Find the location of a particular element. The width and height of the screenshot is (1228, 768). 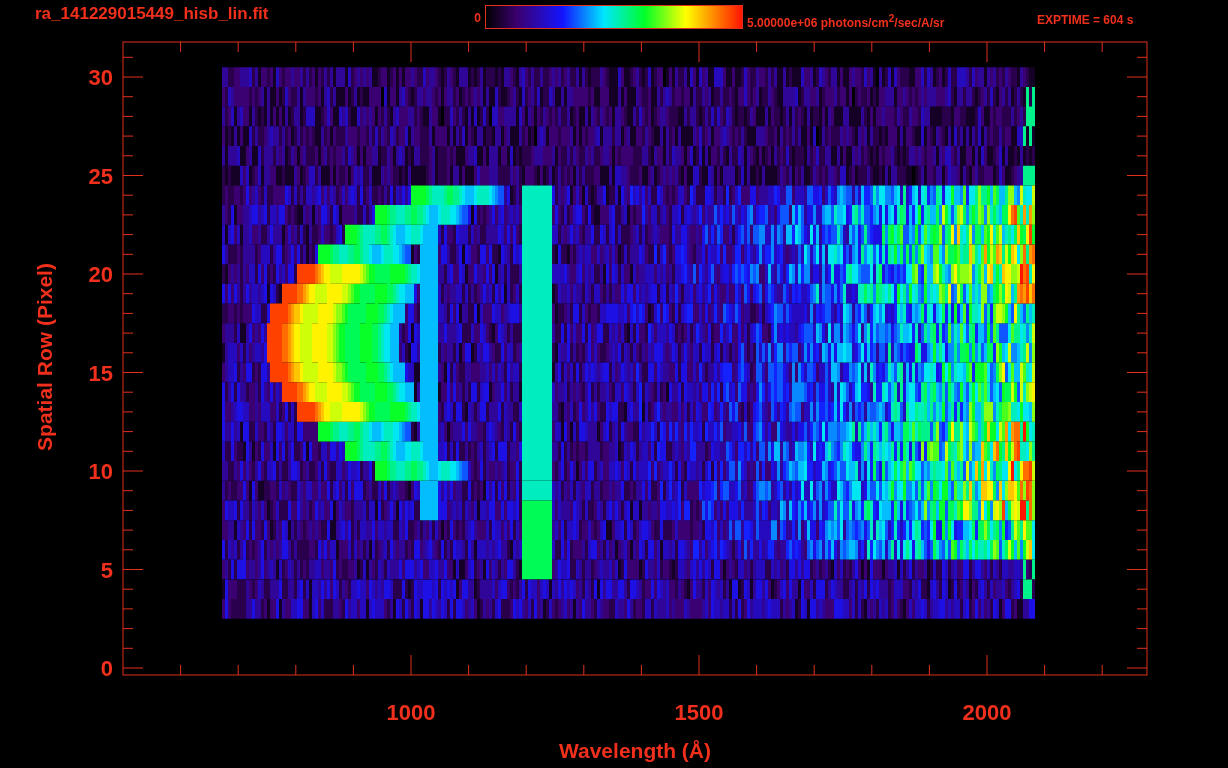

y-axis-label: Spatial Row (Pixel) is located at coordinates (44, 357).